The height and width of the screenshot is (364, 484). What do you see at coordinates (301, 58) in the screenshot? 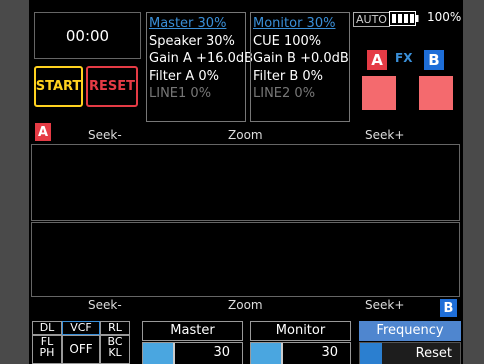
I see `gain-b: Gain B +0.0dB` at bounding box center [301, 58].